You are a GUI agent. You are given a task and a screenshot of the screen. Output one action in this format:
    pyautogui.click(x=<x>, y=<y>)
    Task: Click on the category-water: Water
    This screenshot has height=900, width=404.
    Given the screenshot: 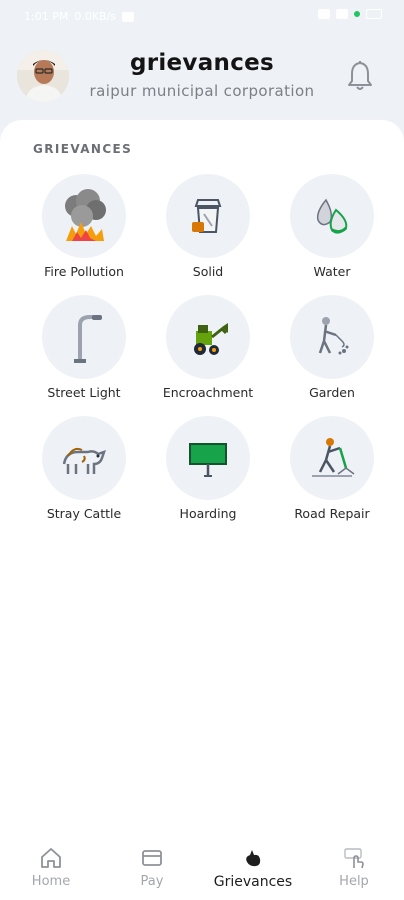 What is the action you would take?
    pyautogui.click(x=332, y=234)
    